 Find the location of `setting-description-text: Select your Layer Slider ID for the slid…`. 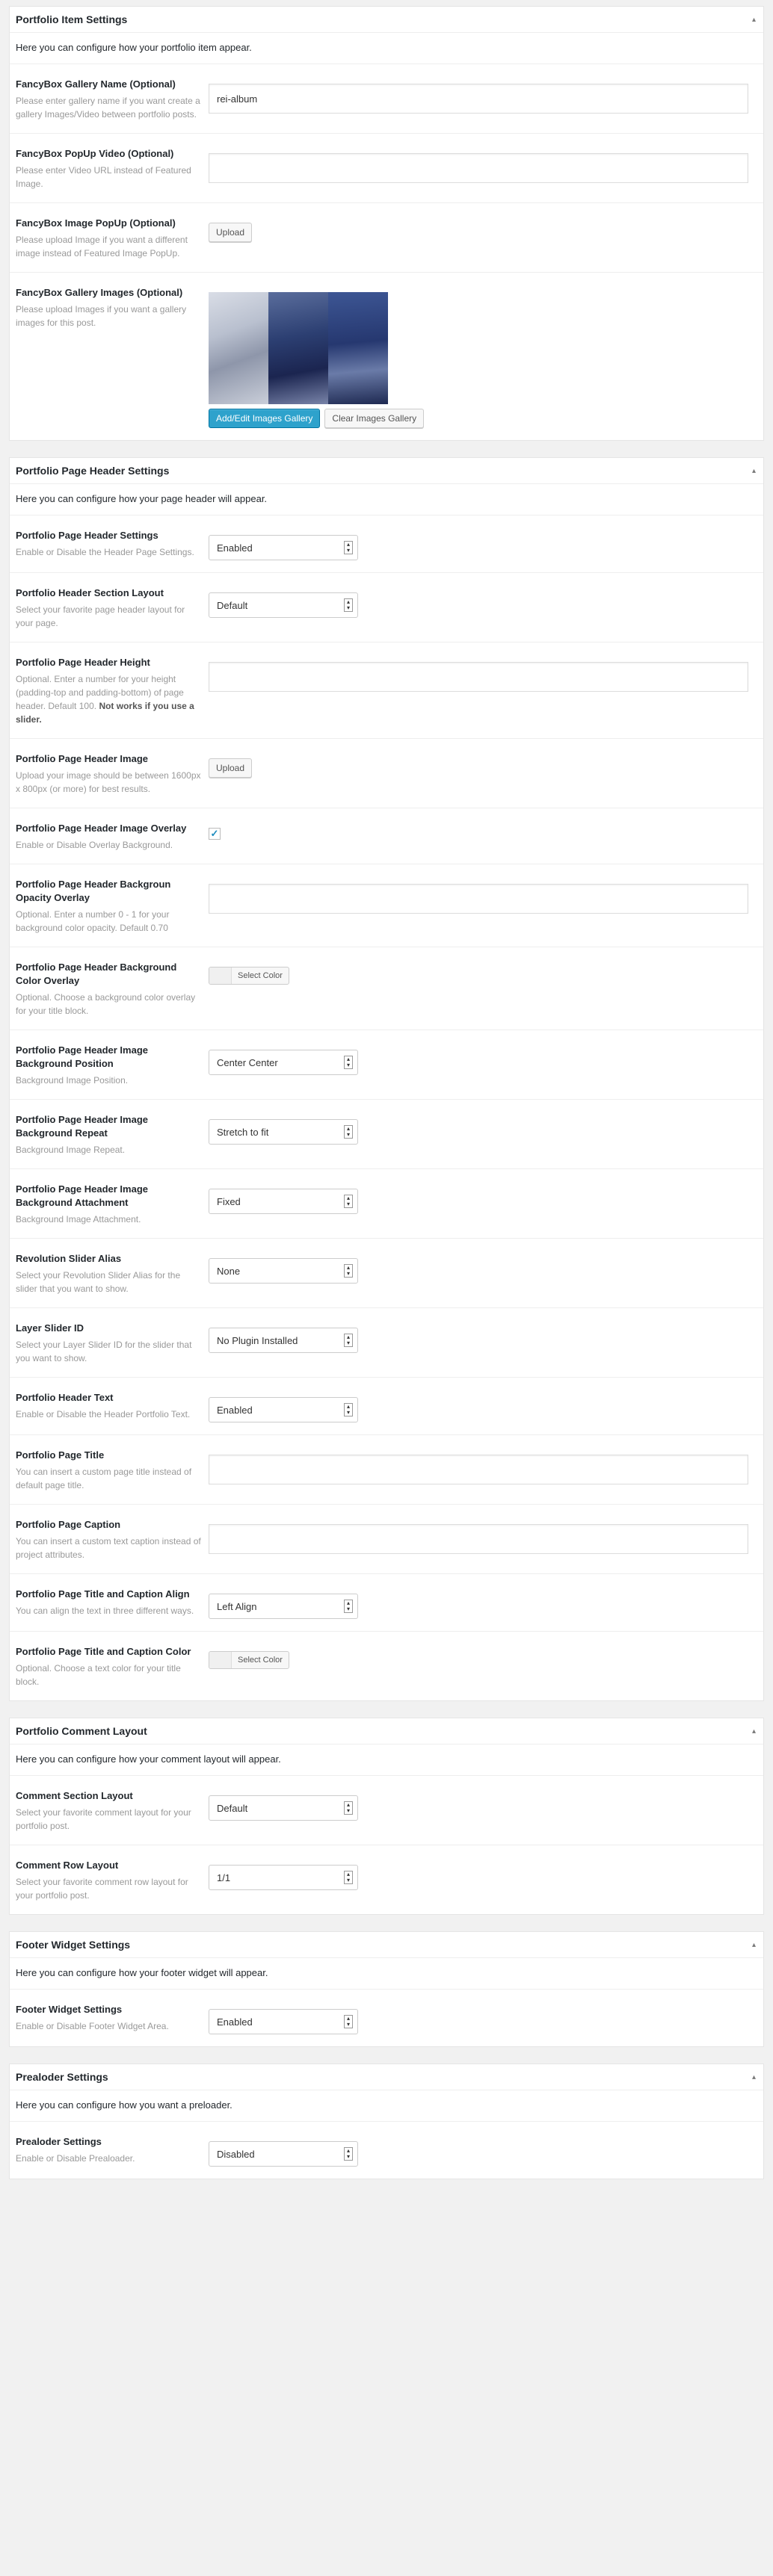

setting-description-text: Select your Layer Slider ID for the slid… is located at coordinates (104, 1351).